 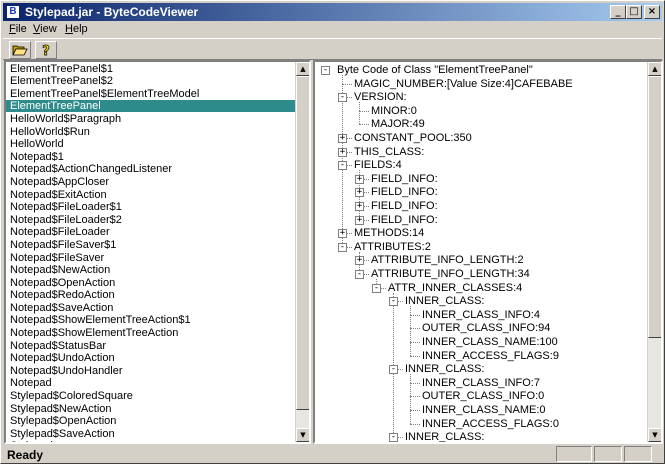 What do you see at coordinates (634, 12) in the screenshot?
I see `maximize-button: □` at bounding box center [634, 12].